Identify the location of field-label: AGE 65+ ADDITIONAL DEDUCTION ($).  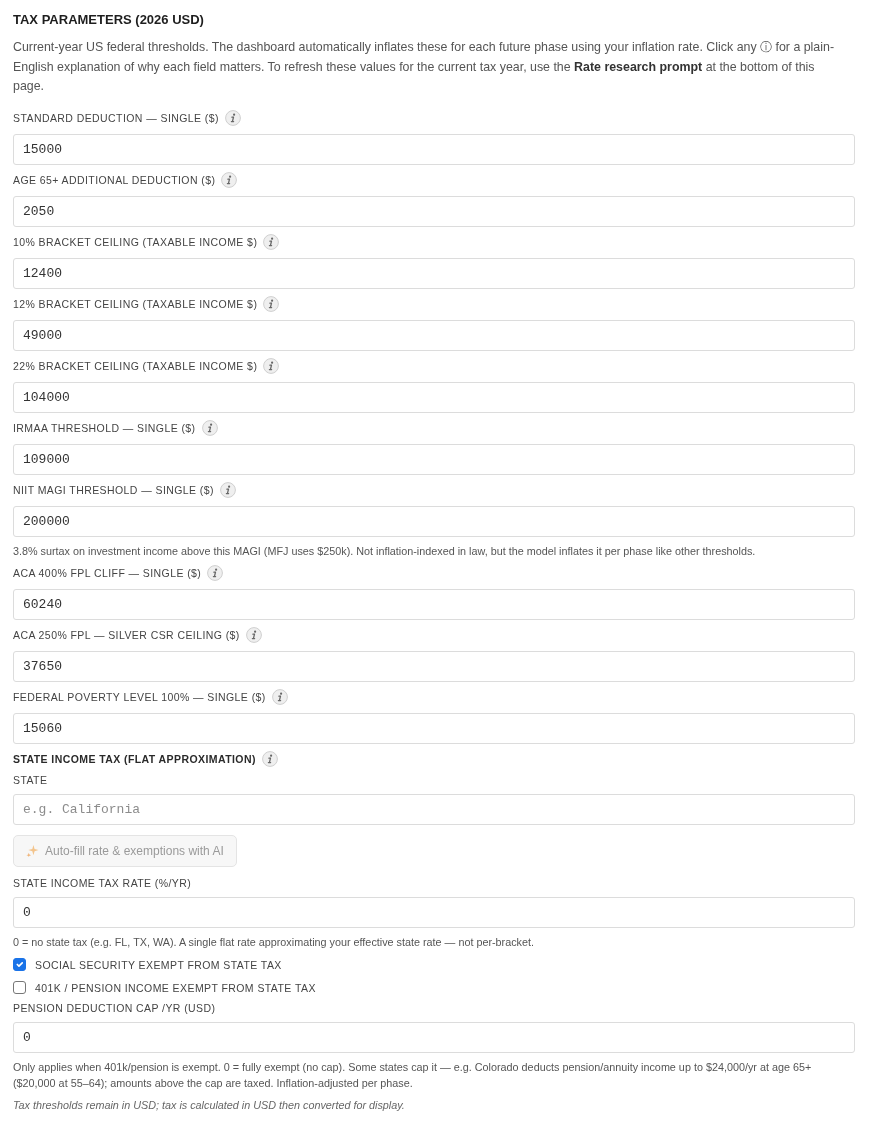
(114, 179).